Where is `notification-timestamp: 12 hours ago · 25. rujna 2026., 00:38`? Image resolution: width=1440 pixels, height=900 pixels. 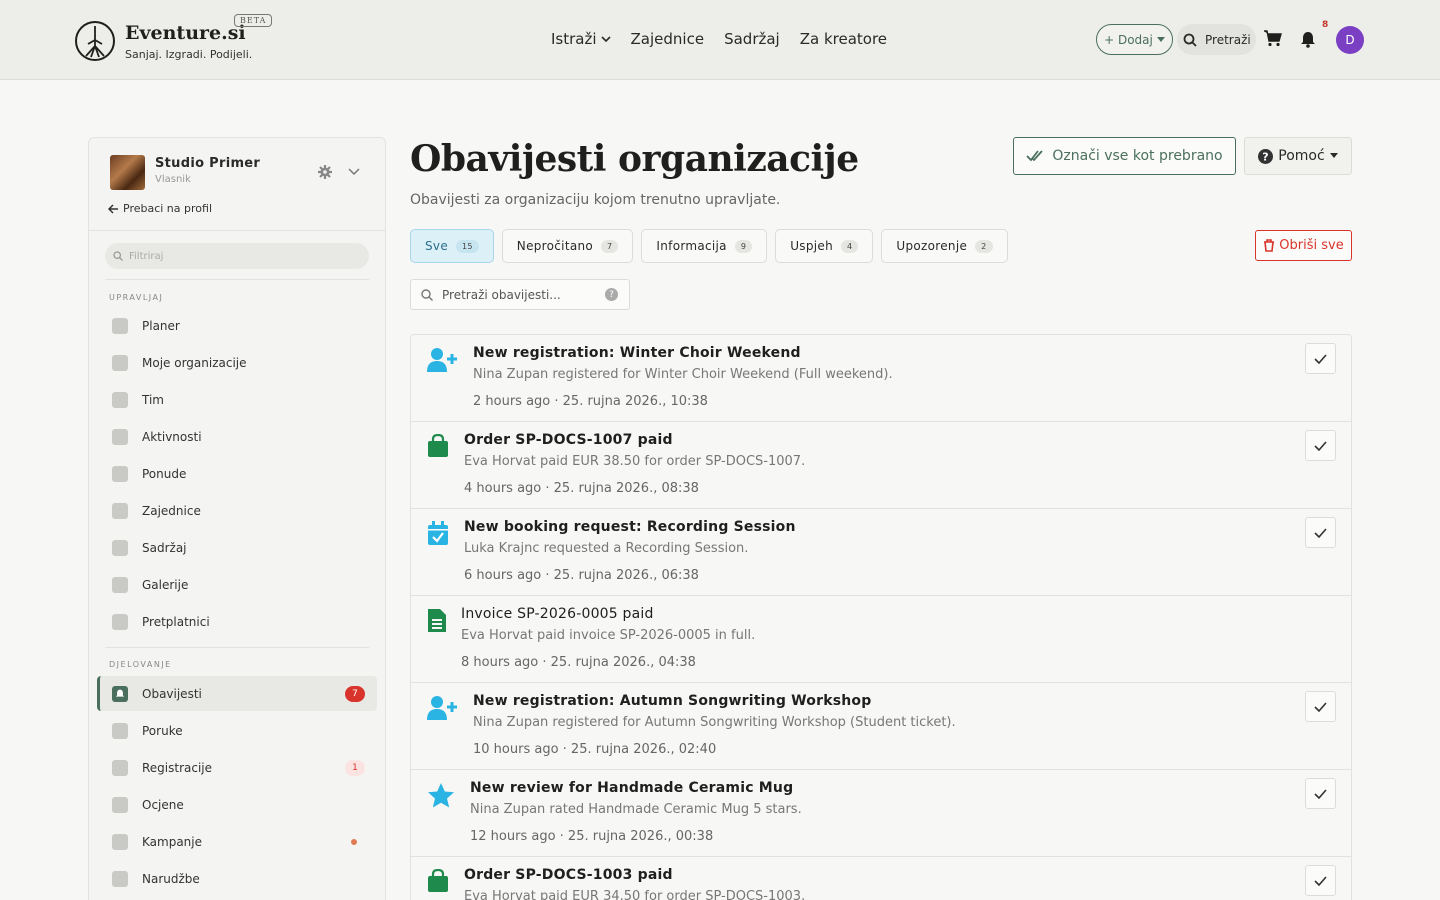 notification-timestamp: 12 hours ago · 25. rujna 2026., 00:38 is located at coordinates (592, 836).